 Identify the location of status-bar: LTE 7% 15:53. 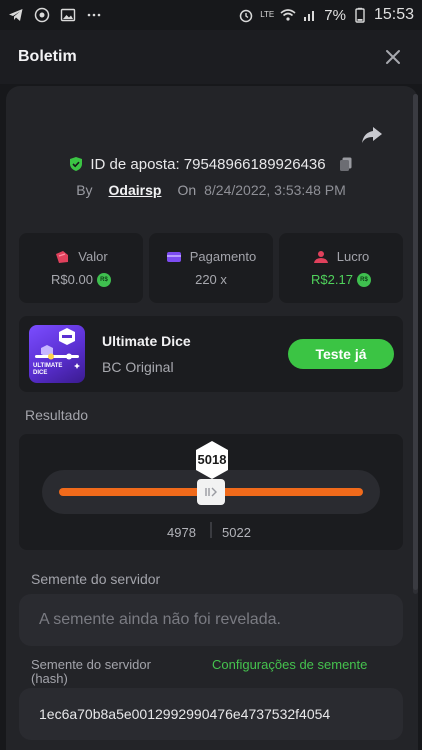
(211, 15).